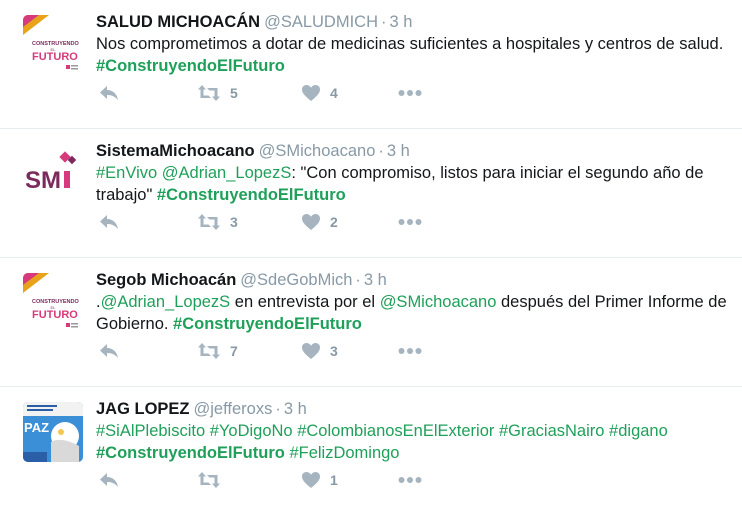 This screenshot has height=516, width=742. I want to click on tweet-actions: 5 4, so click(296, 93).